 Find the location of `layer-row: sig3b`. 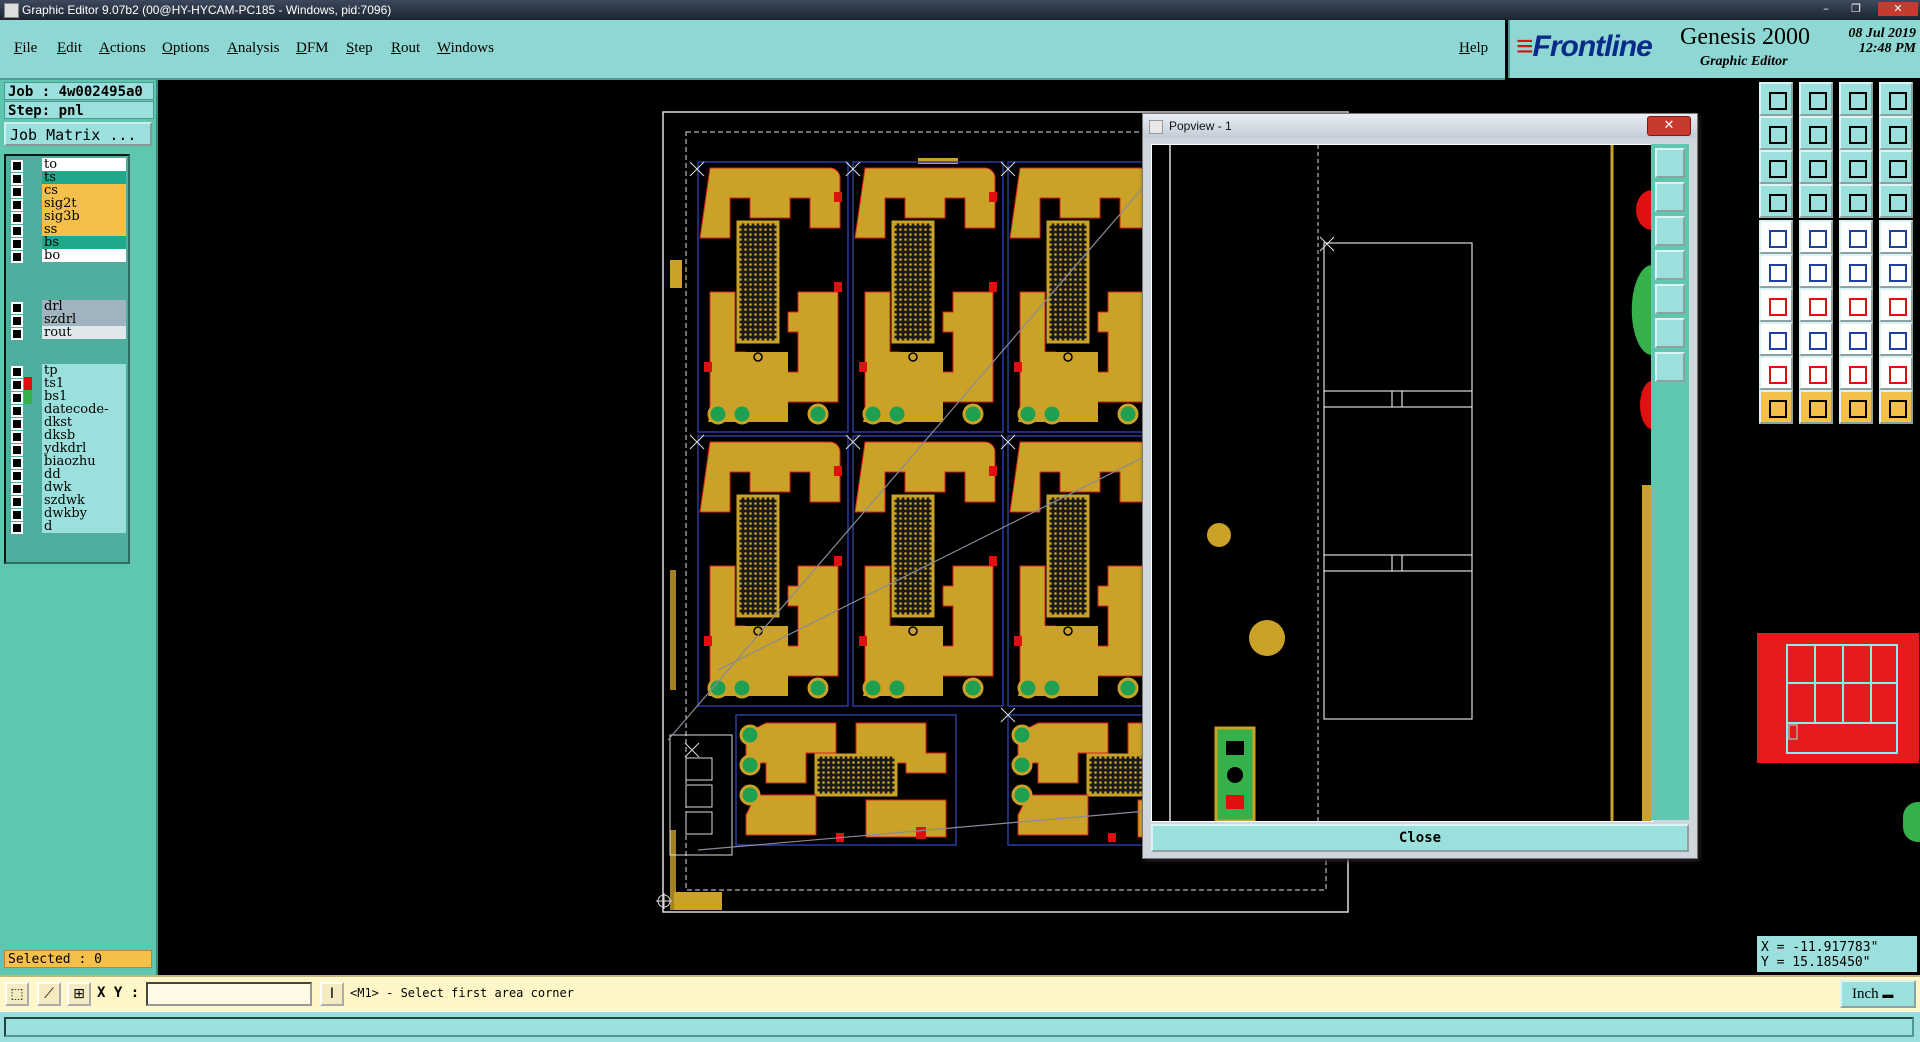

layer-row: sig3b is located at coordinates (68, 217).